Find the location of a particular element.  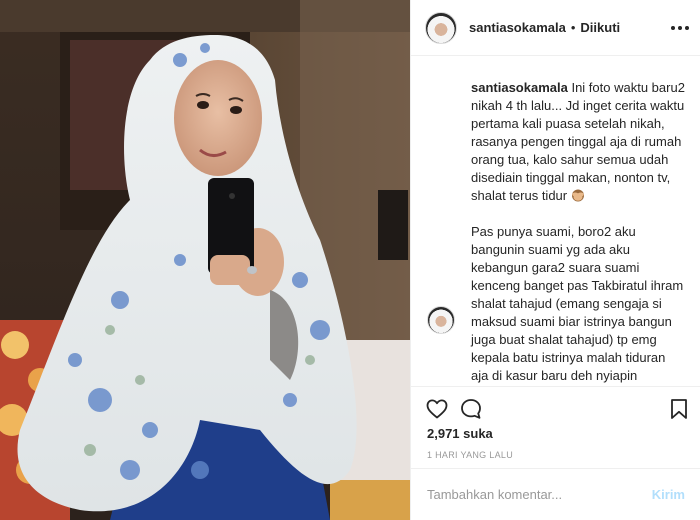

comment-input is located at coordinates (539, 494).